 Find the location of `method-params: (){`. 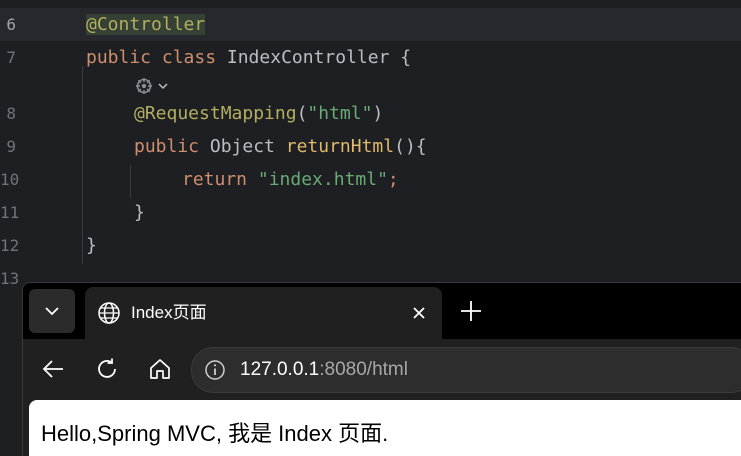

method-params: (){ is located at coordinates (410, 146).